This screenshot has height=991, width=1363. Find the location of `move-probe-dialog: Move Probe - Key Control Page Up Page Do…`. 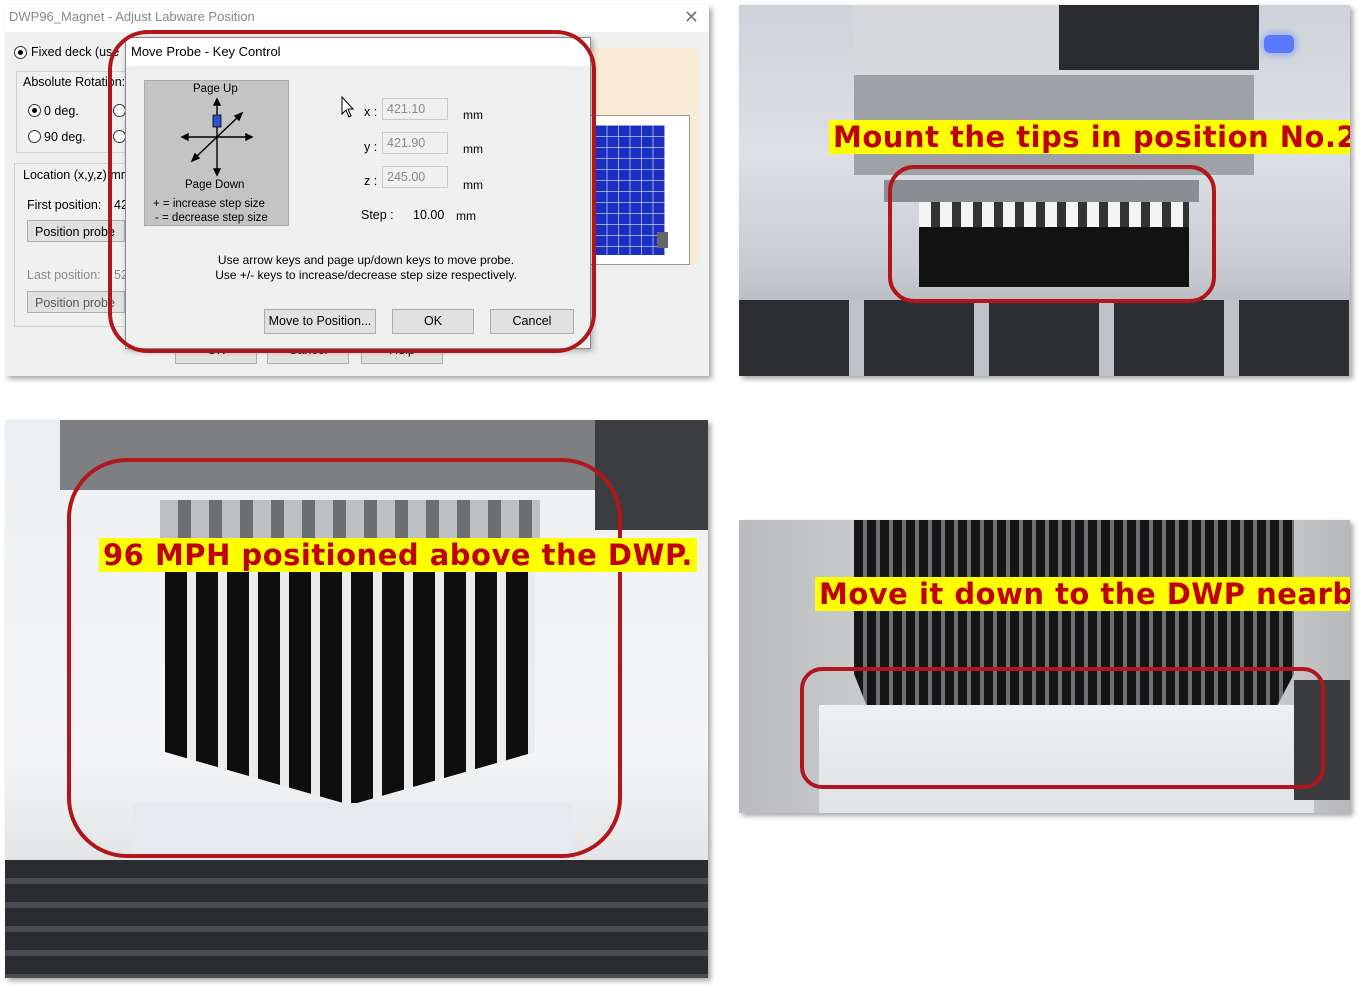

move-probe-dialog: Move Probe - Key Control Page Up Page Do… is located at coordinates (358, 193).